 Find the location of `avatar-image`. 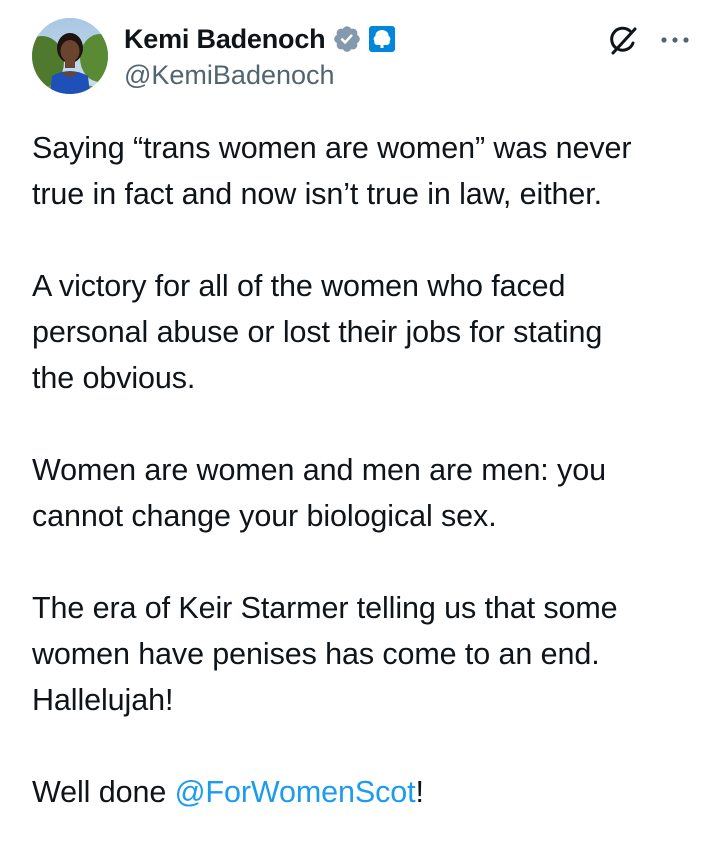

avatar-image is located at coordinates (70, 56).